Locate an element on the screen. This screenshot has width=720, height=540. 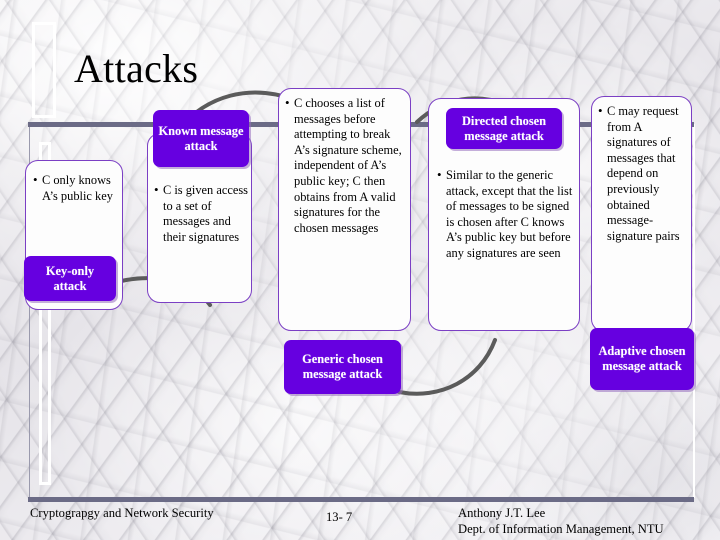
footer-author: Anthony J.T. Lee is located at coordinates (502, 513).